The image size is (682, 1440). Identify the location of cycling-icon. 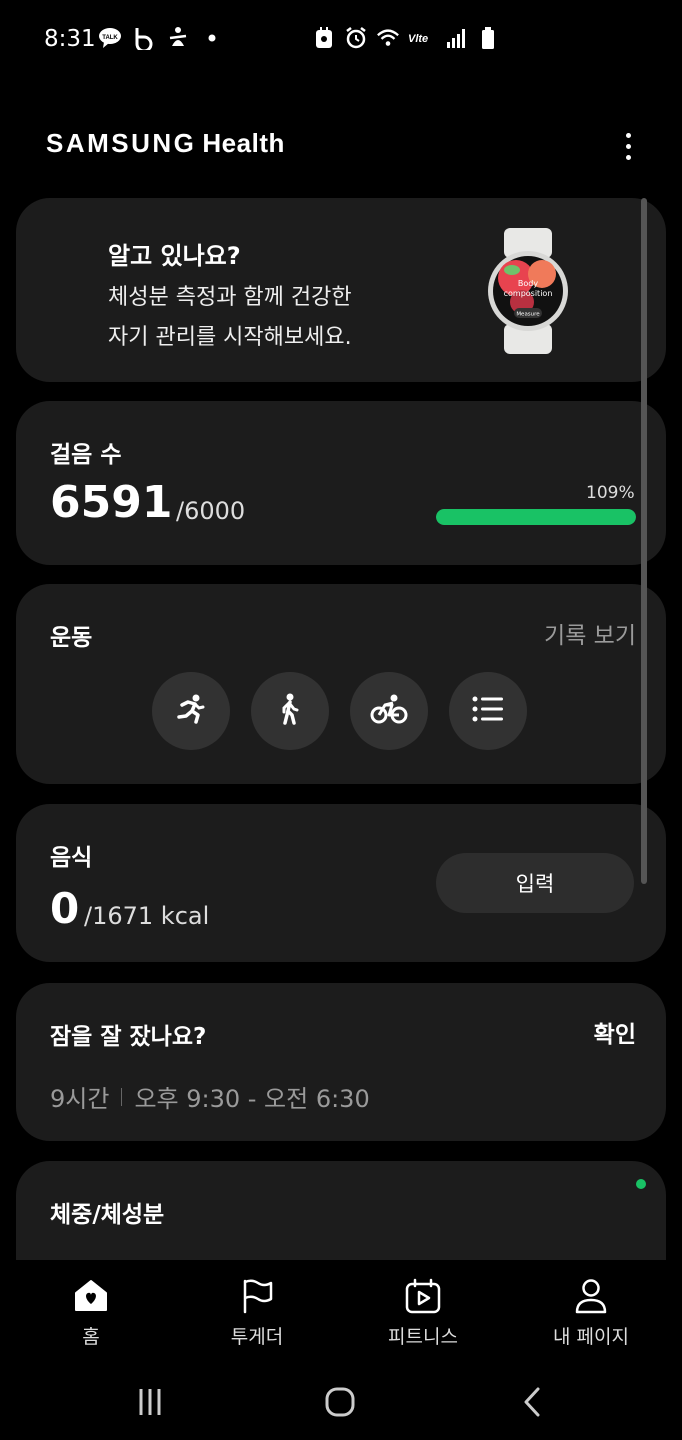
(389, 711).